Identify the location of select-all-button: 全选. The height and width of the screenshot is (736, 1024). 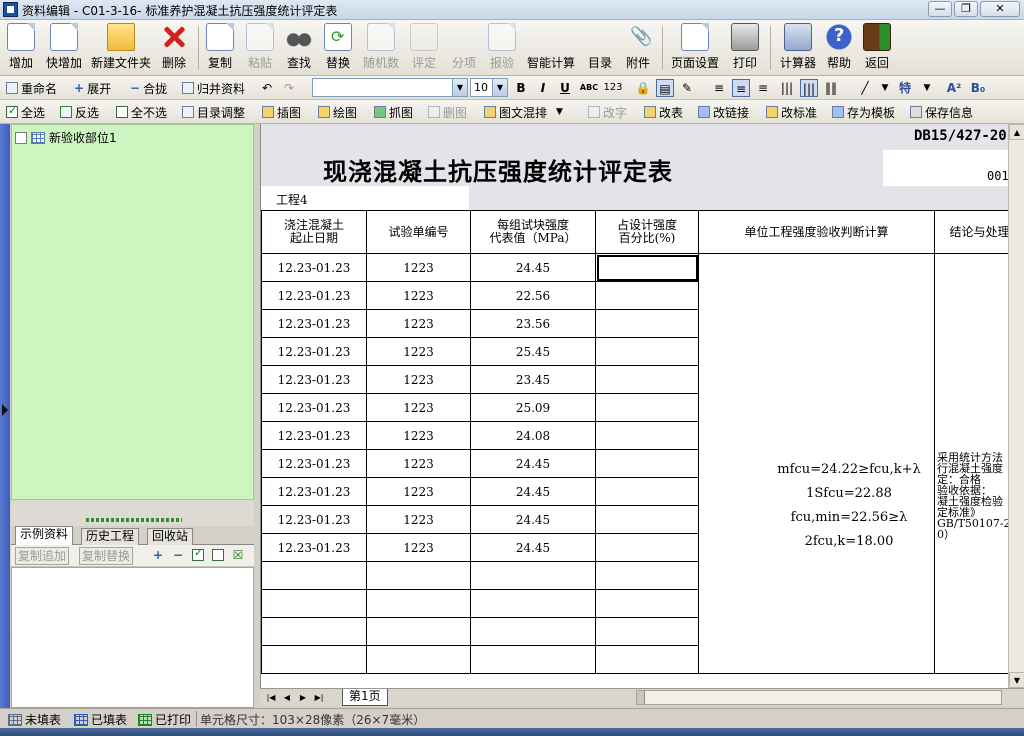
(25, 112).